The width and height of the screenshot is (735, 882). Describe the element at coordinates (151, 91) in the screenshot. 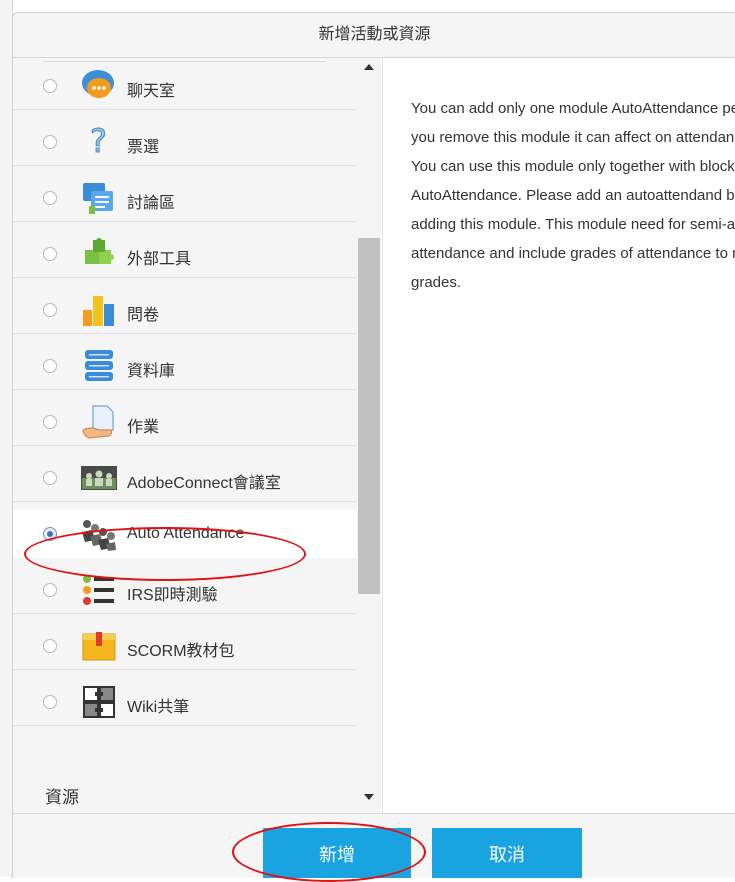

I see `activity-label: 聊天室` at that location.